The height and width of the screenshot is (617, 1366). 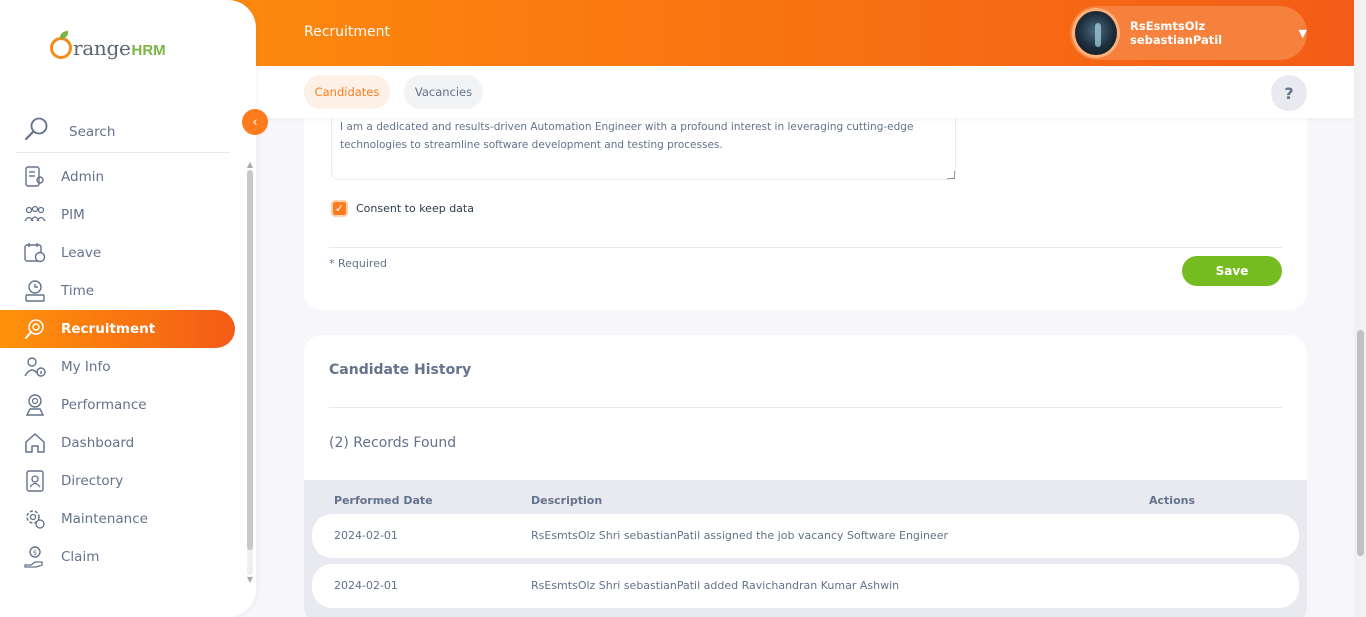 What do you see at coordinates (383, 500) in the screenshot?
I see `column-header-date: Performed Date` at bounding box center [383, 500].